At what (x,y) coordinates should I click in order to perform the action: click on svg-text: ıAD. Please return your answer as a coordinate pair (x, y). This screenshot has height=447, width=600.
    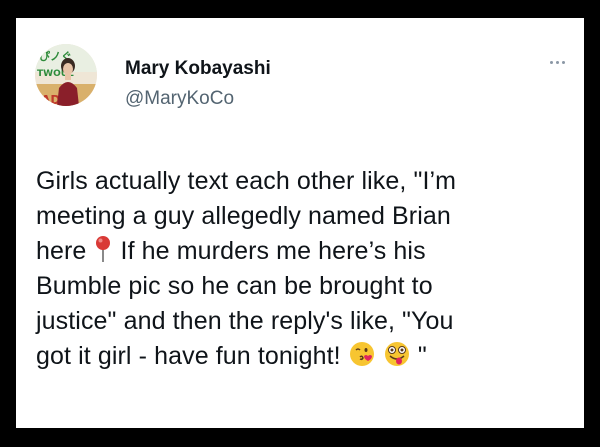
    Looking at the image, I should click on (48, 99).